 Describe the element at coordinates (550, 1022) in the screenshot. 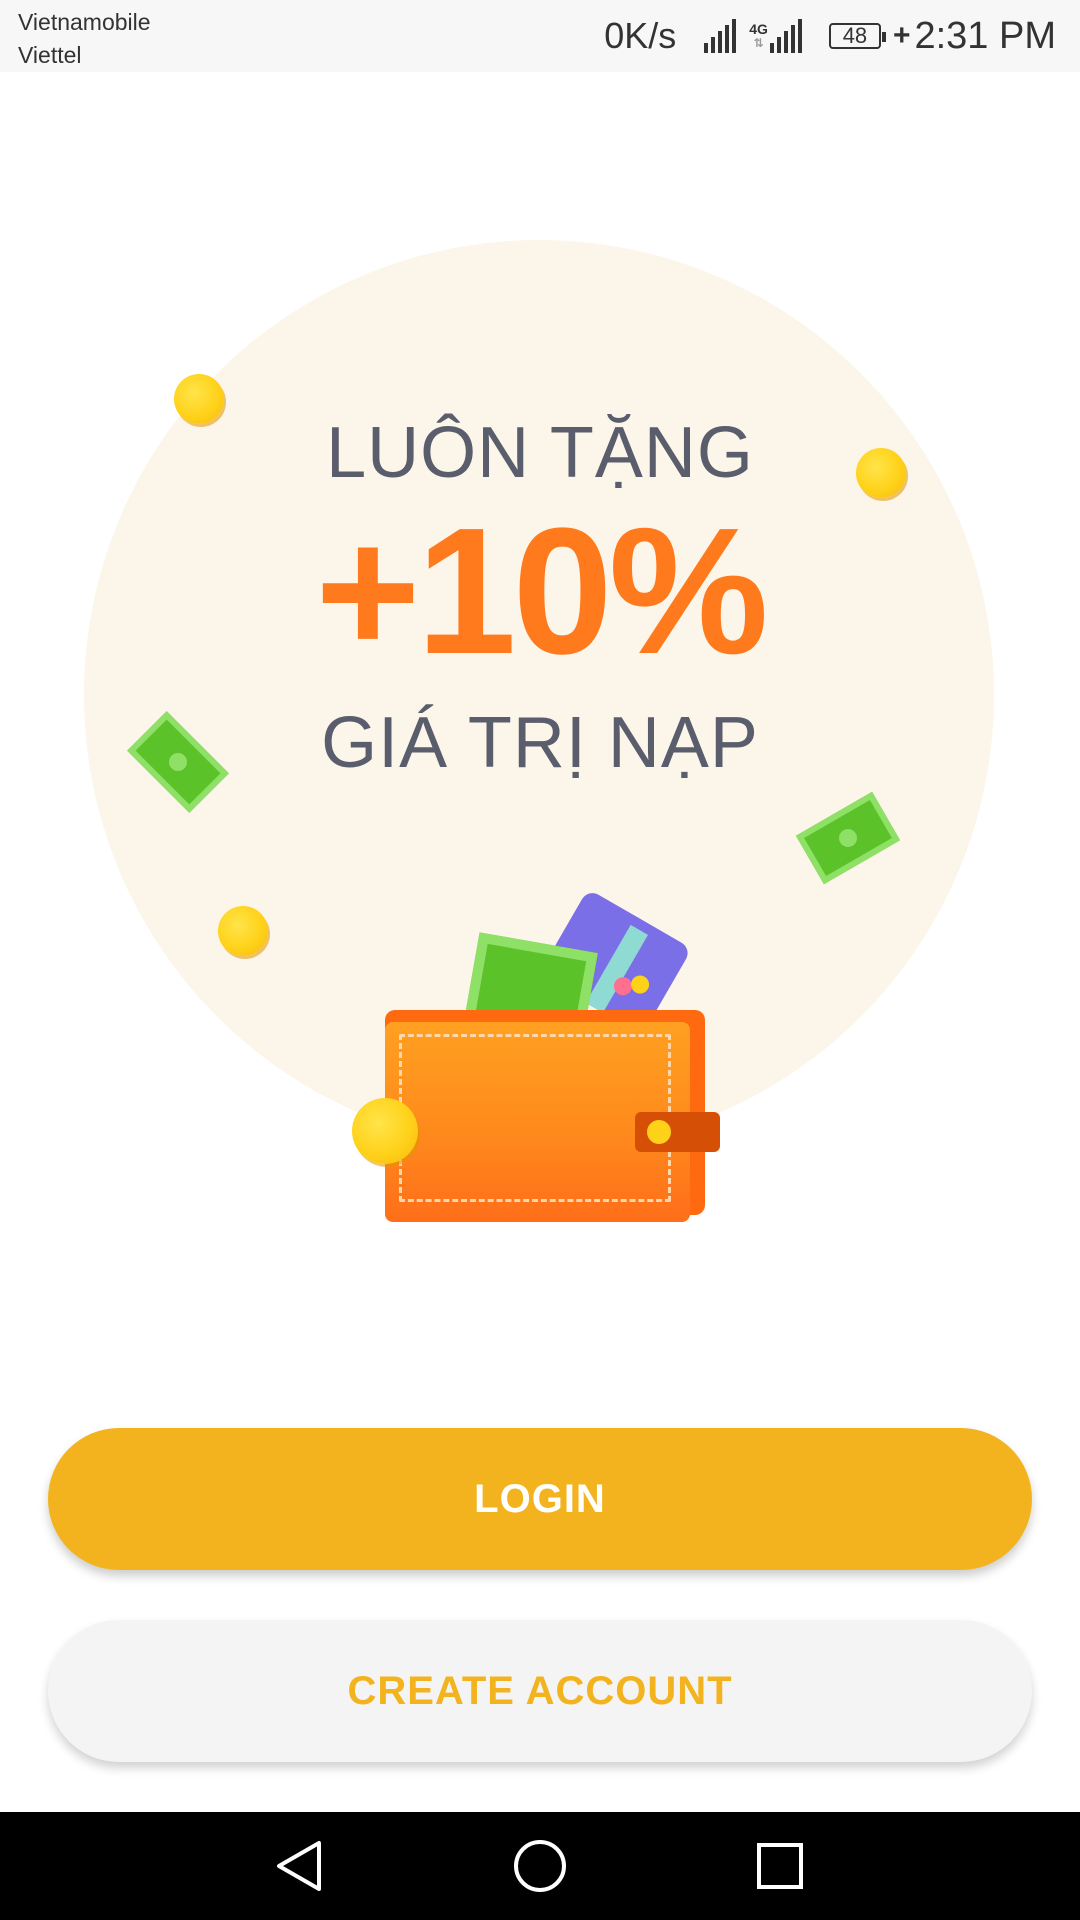

I see `wallet-illustration` at that location.